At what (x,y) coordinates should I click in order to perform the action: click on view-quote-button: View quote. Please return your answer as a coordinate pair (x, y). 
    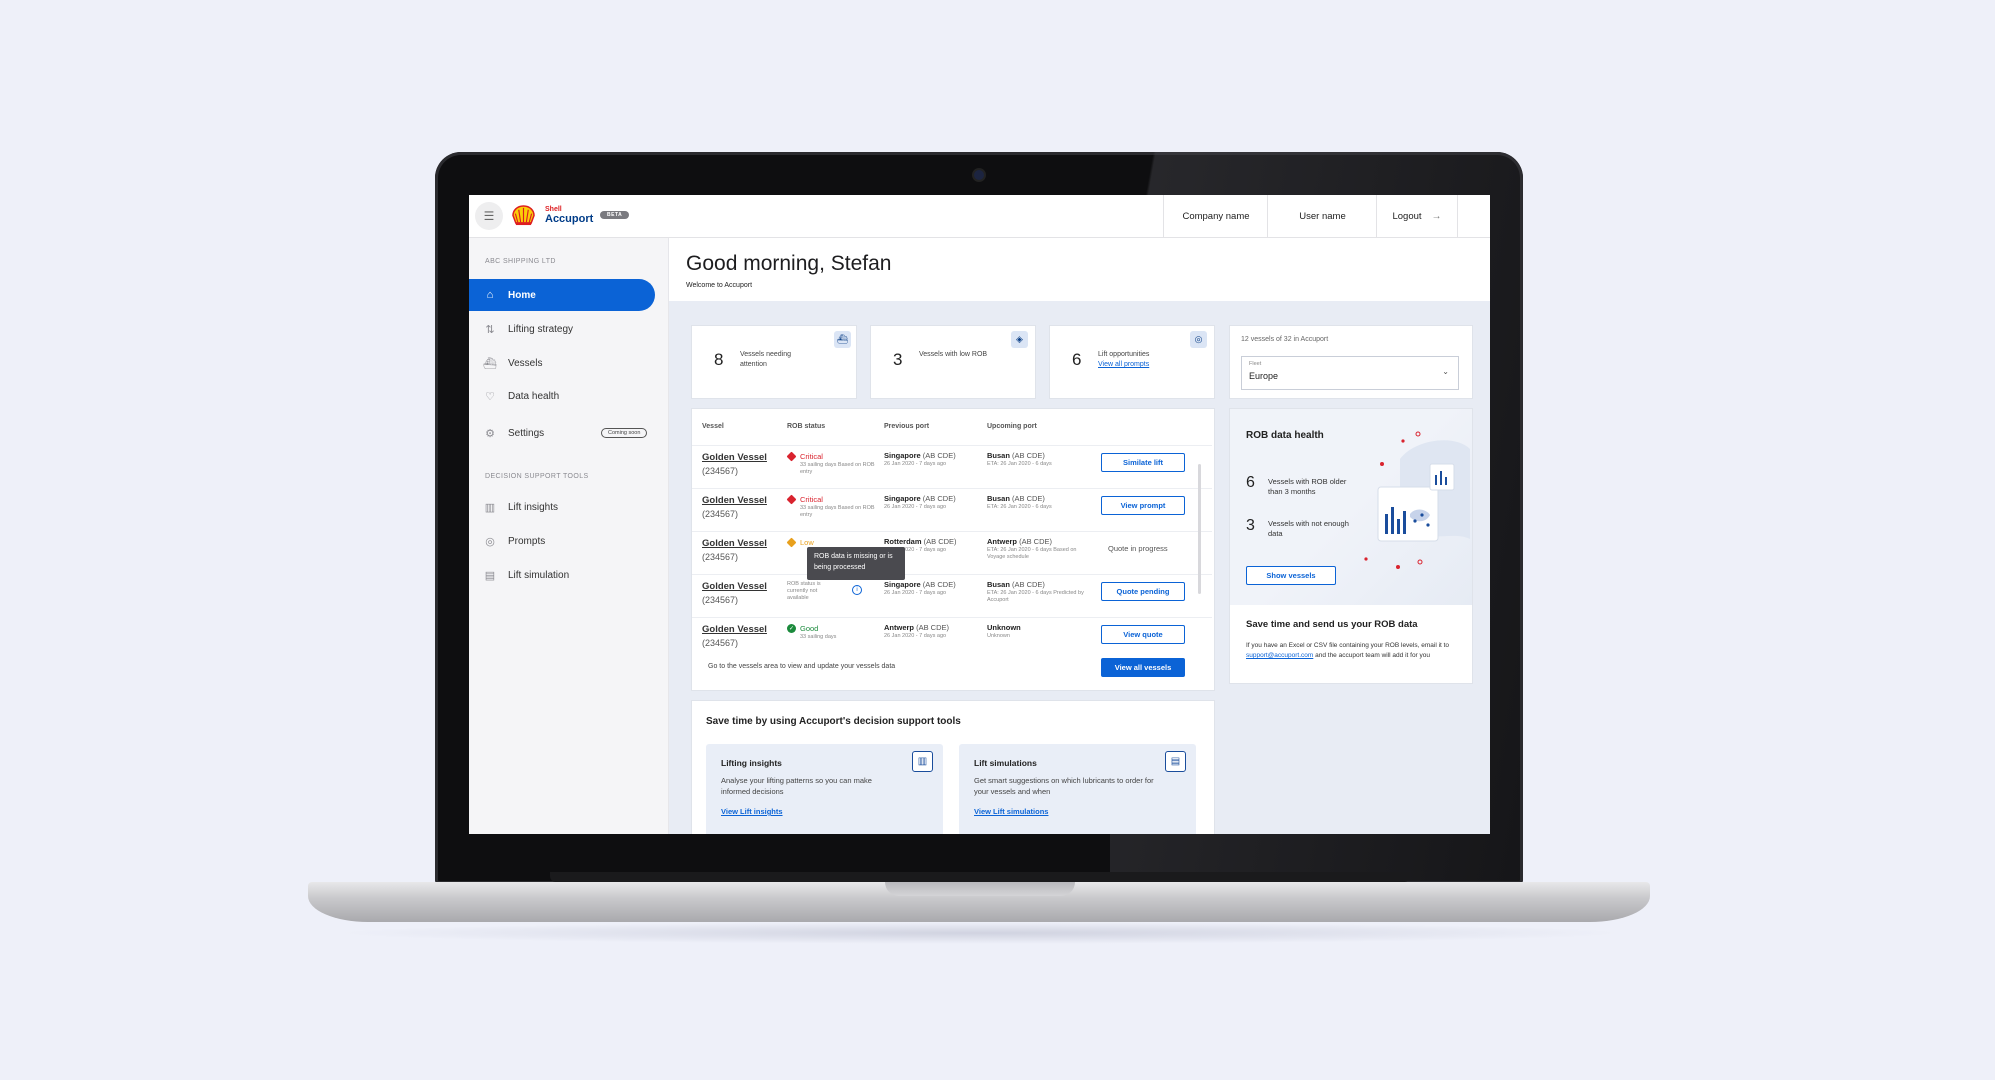
    Looking at the image, I should click on (1143, 634).